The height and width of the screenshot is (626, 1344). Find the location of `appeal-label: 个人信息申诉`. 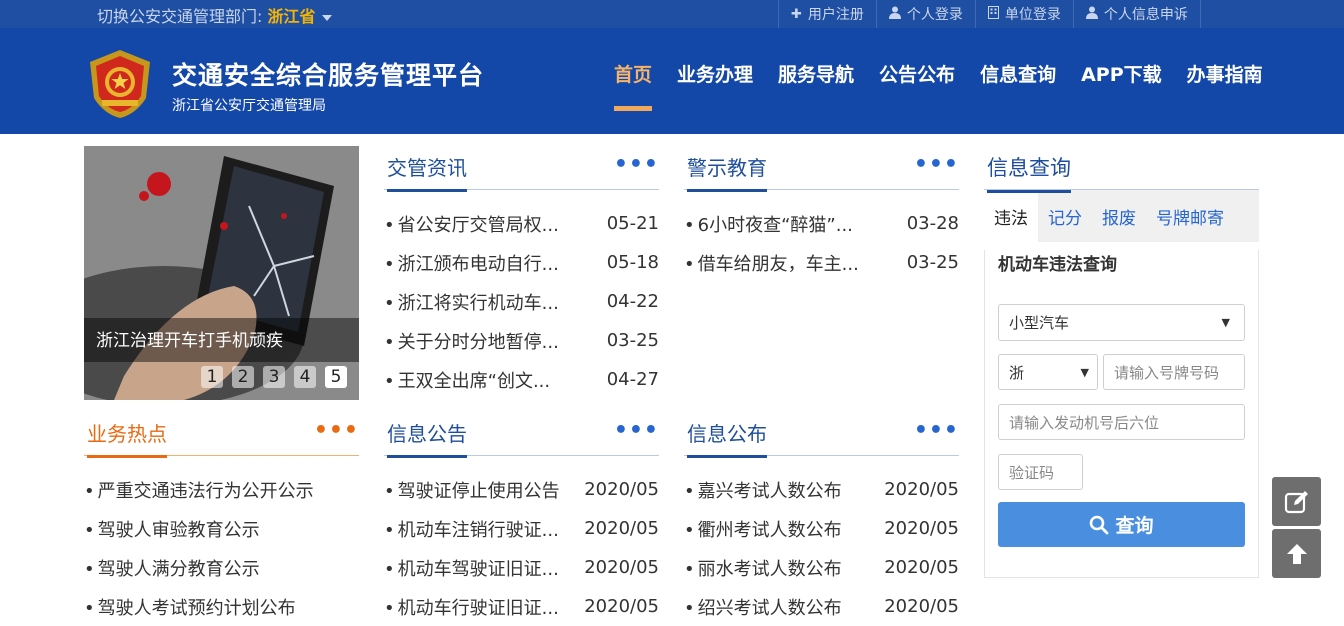

appeal-label: 个人信息申诉 is located at coordinates (1145, 15).